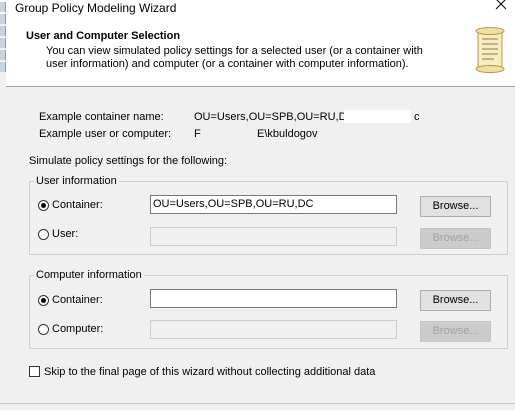 The image size is (515, 410). What do you see at coordinates (273, 236) in the screenshot?
I see `user-input` at bounding box center [273, 236].